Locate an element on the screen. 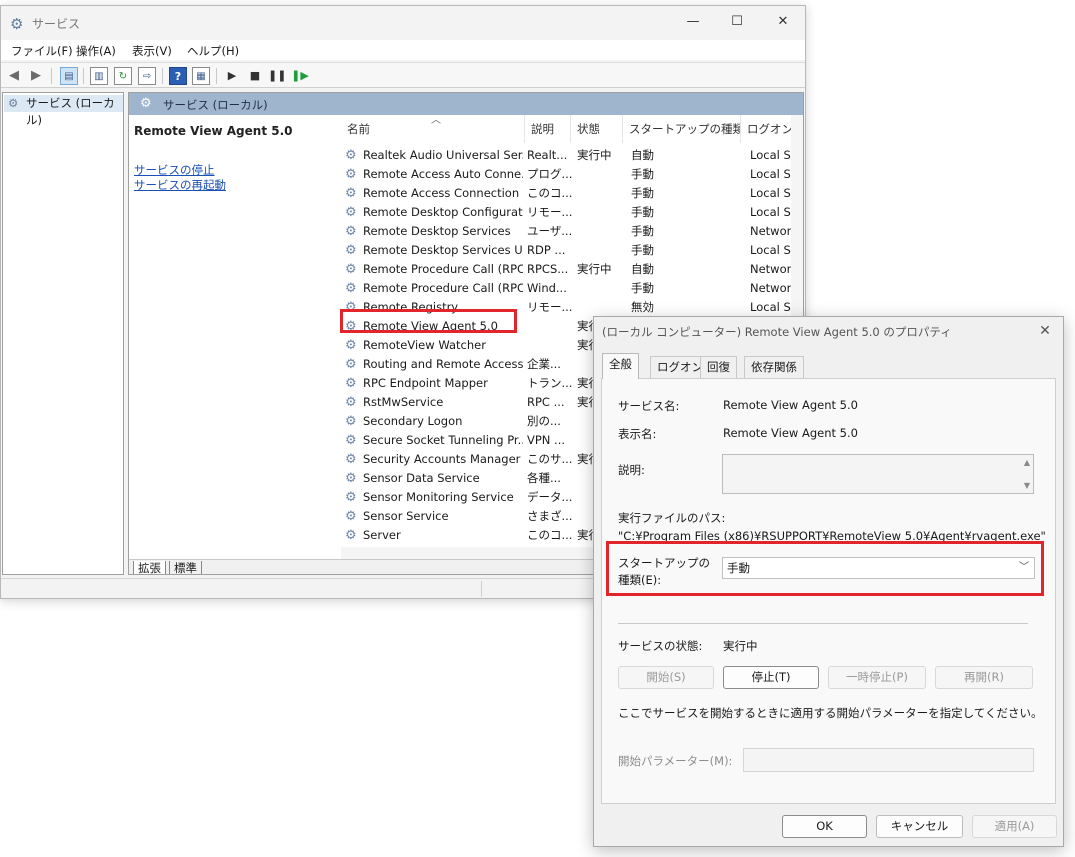  apply-button: 適用(A) is located at coordinates (1014, 826).